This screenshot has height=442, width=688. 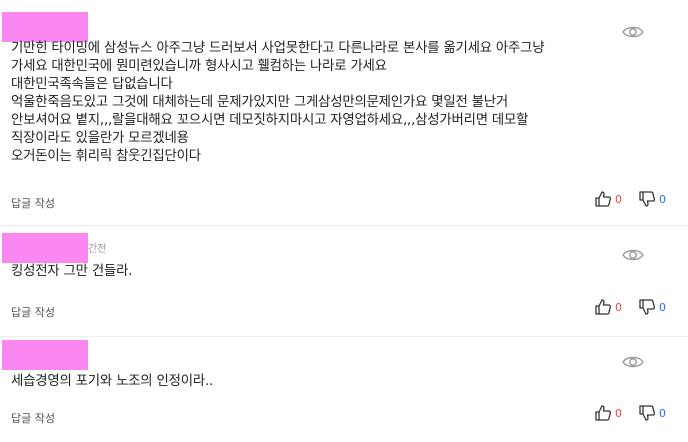 I want to click on comment-text: 세습경영의 포기와 노조의 인정이라.., so click(x=112, y=381).